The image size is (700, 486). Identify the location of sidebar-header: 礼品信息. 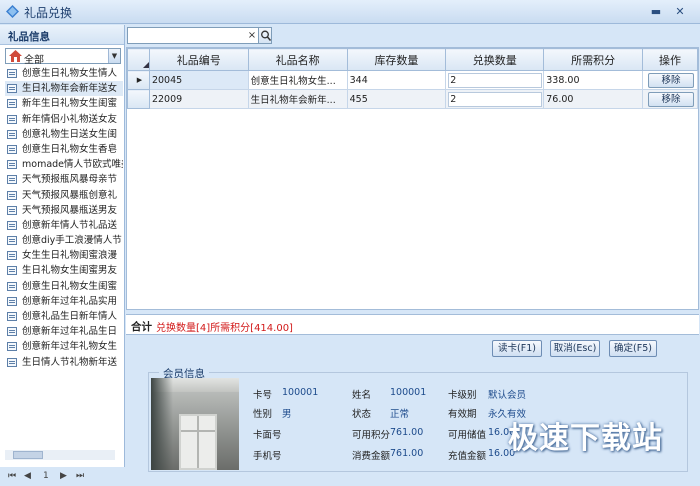
(62, 35).